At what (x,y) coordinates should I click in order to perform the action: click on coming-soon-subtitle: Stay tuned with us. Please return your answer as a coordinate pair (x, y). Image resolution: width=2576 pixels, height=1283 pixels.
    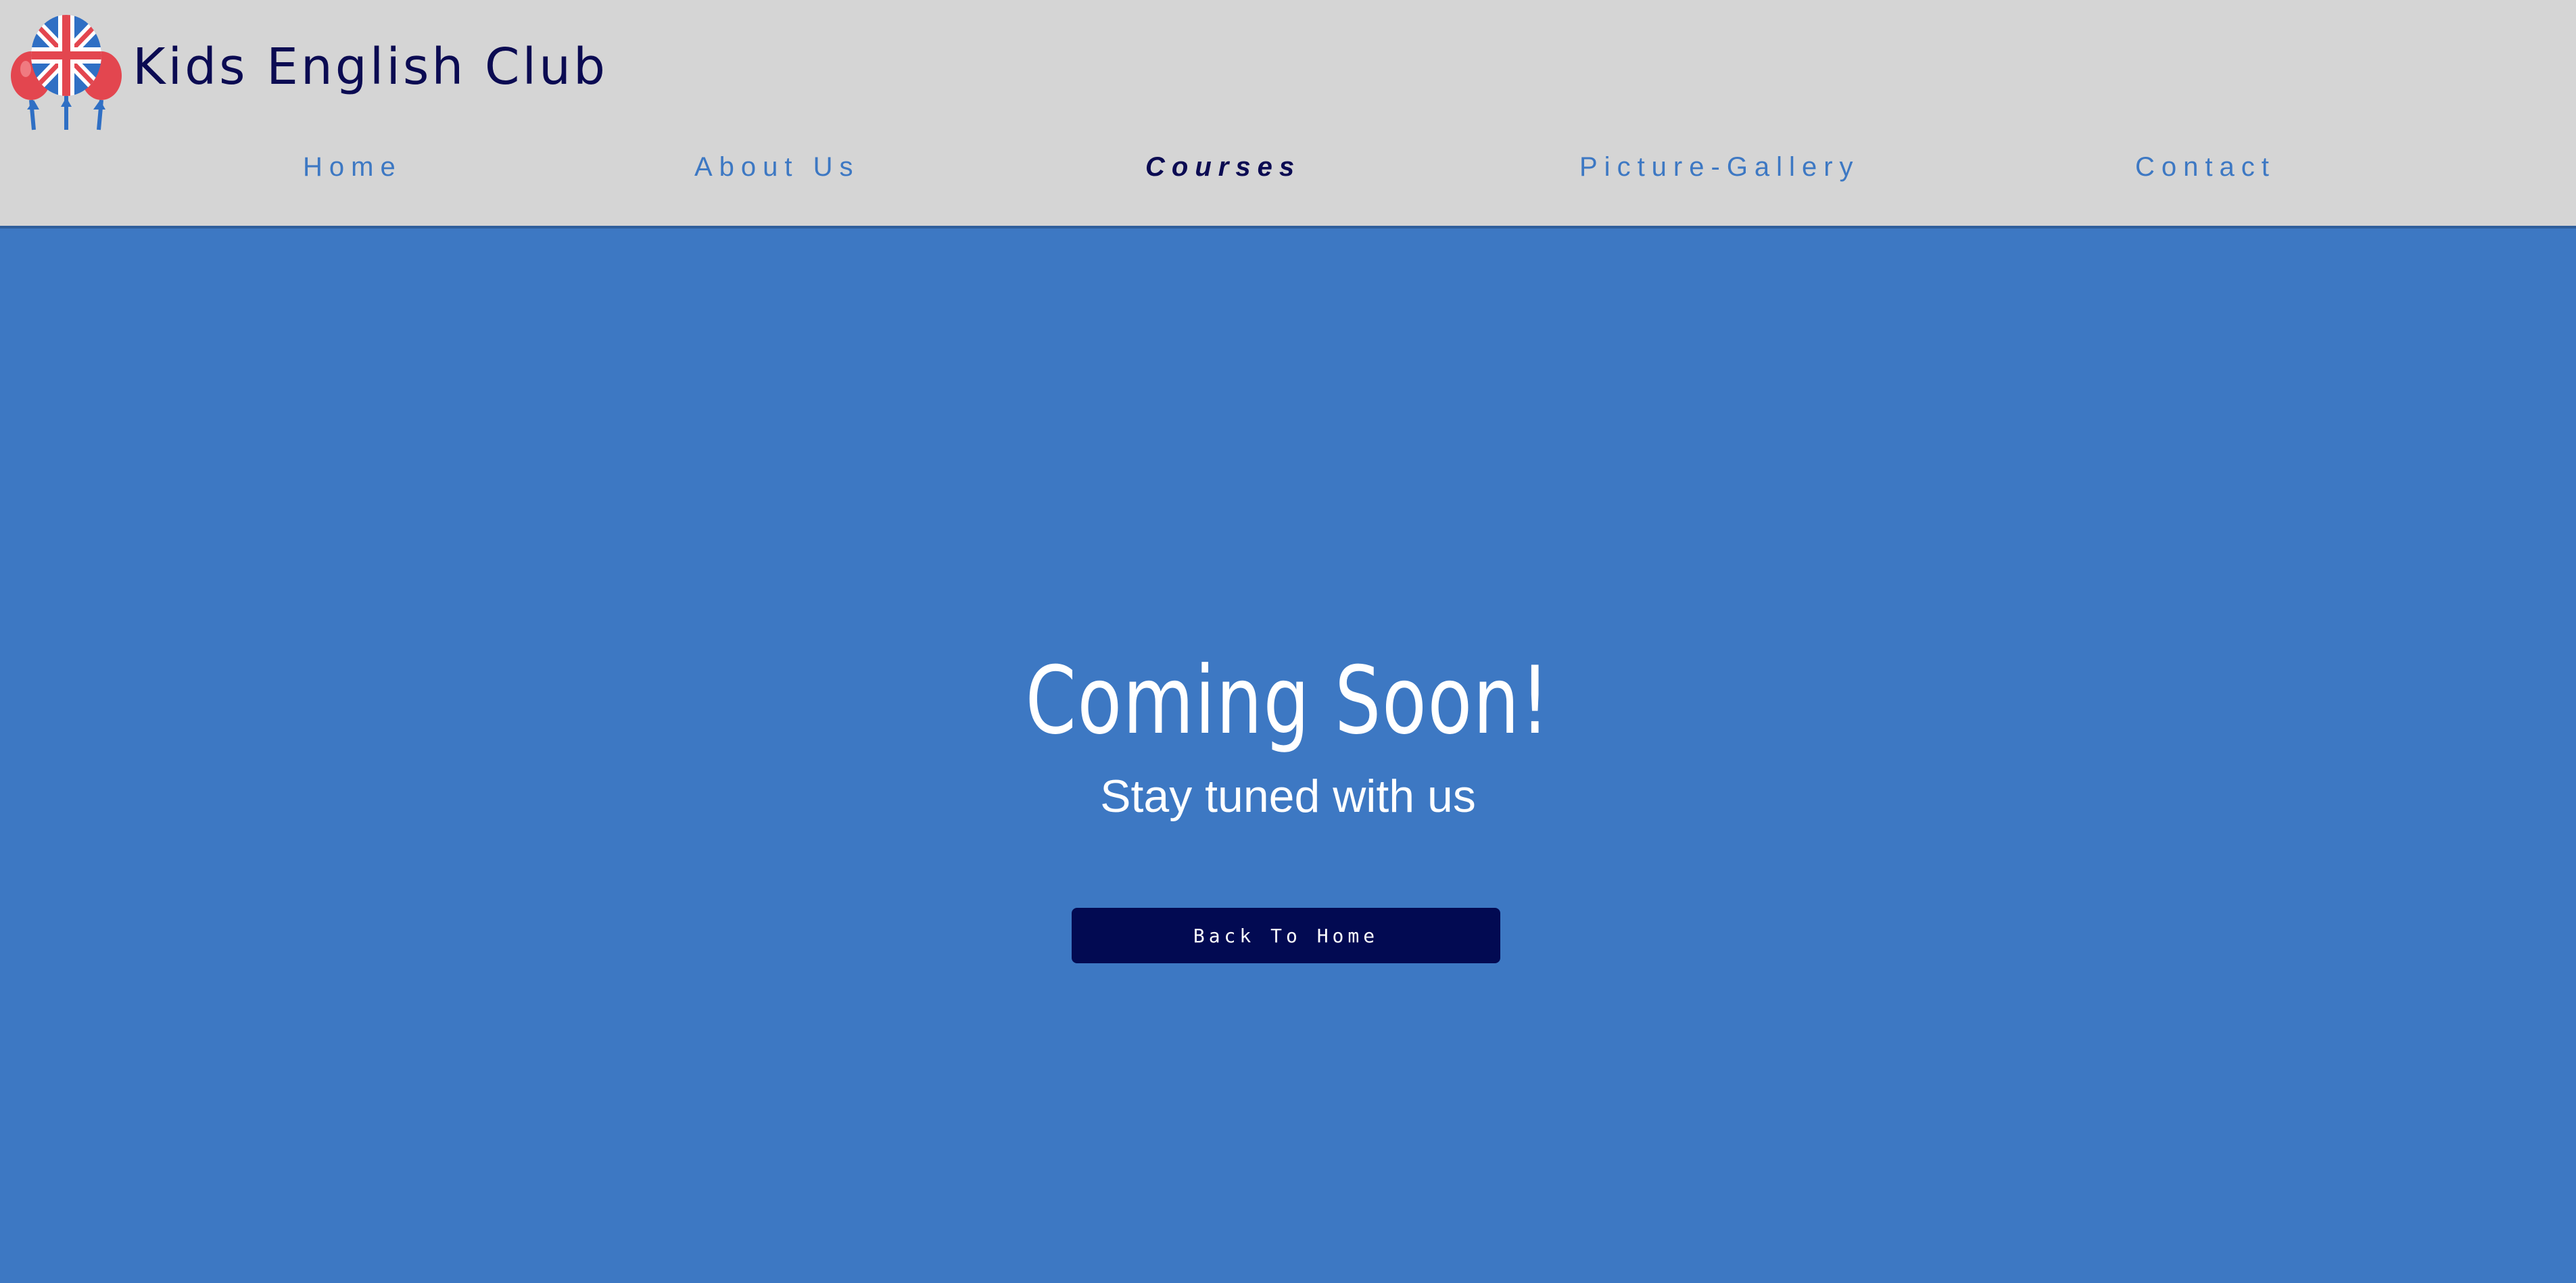
    Looking at the image, I should click on (1288, 796).